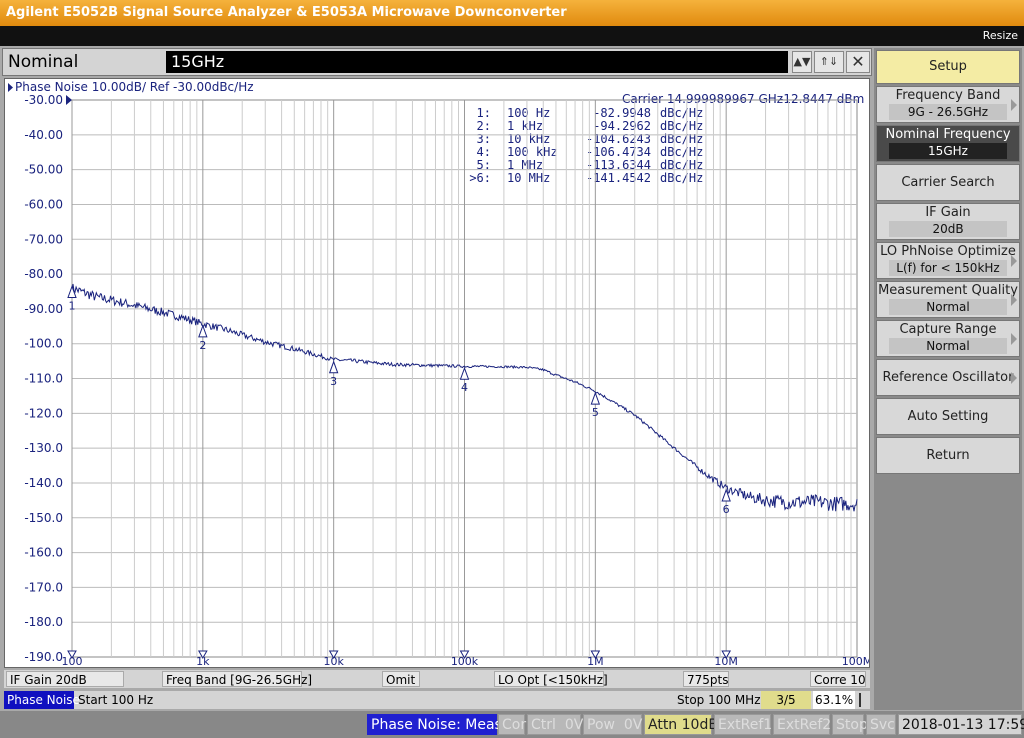 Image resolution: width=1024 pixels, height=738 pixels. I want to click on if-gain-label: IF Gain, so click(948, 212).